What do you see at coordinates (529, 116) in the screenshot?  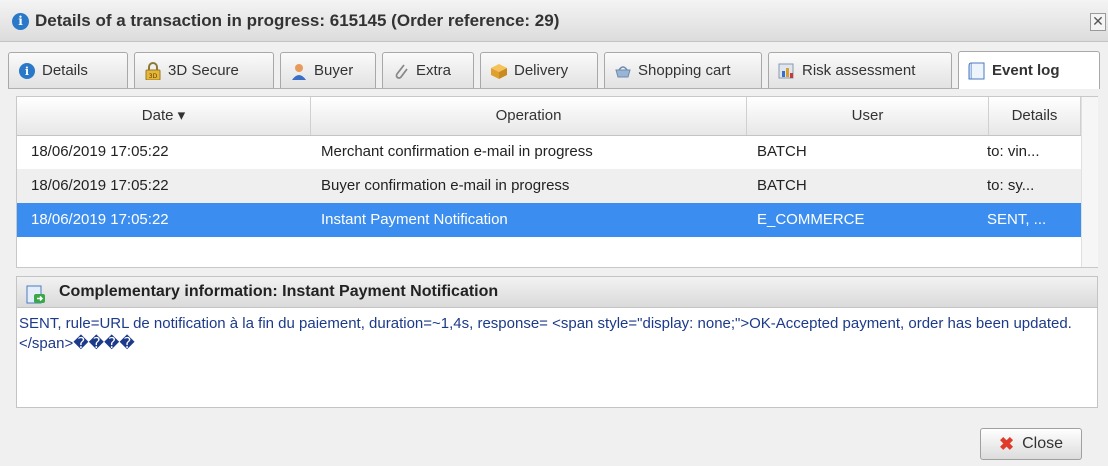 I see `column-header-operation: Operation` at bounding box center [529, 116].